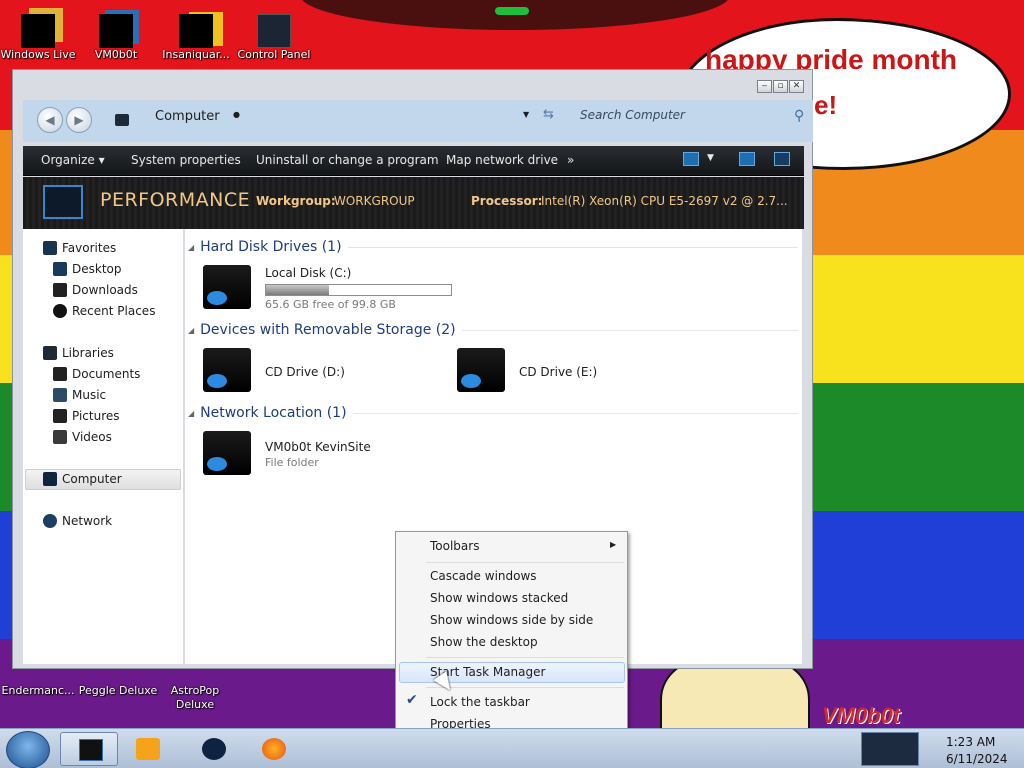 The image size is (1024, 768). I want to click on desktop-icon-control-panel: Control Panel, so click(274, 37).